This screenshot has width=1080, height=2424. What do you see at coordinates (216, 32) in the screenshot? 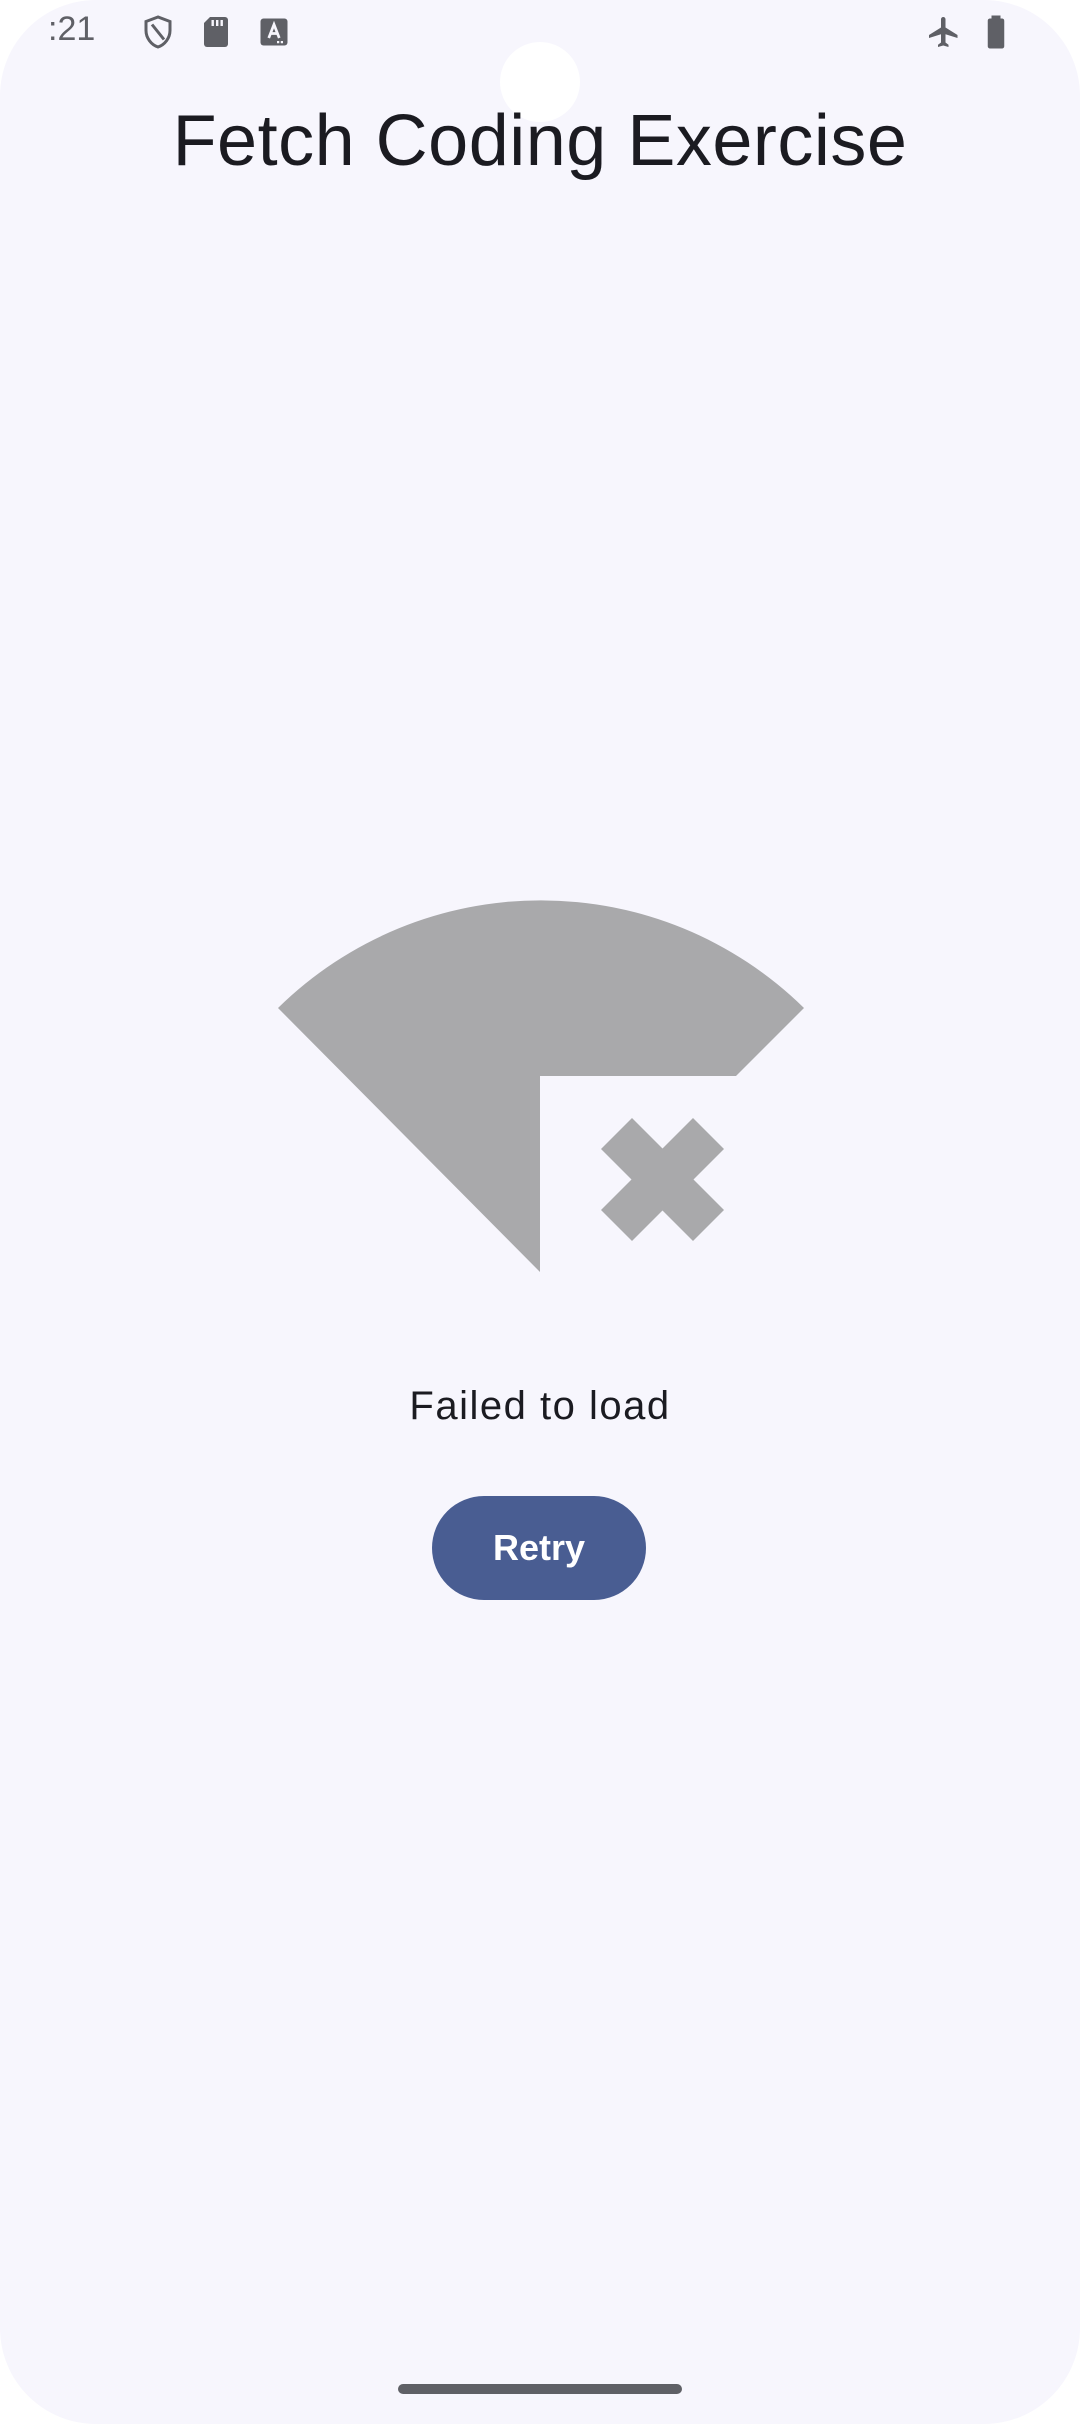
I see `sd-card-icon` at bounding box center [216, 32].